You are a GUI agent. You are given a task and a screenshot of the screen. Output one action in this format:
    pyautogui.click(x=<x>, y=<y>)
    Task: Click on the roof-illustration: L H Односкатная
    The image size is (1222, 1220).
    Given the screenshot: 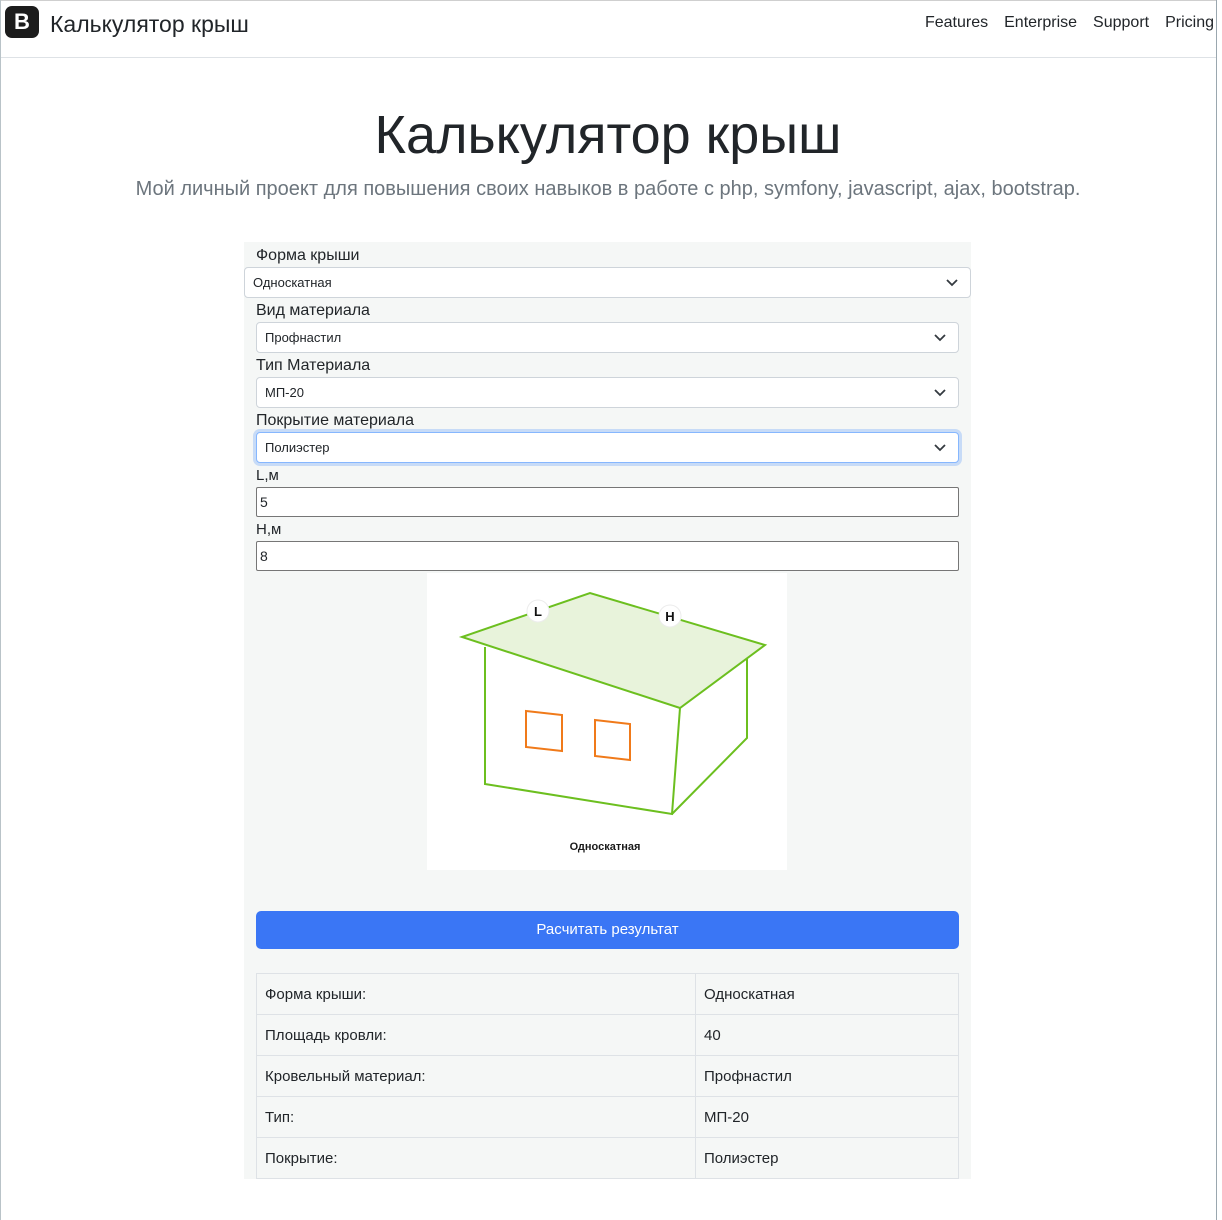 What is the action you would take?
    pyautogui.click(x=607, y=721)
    